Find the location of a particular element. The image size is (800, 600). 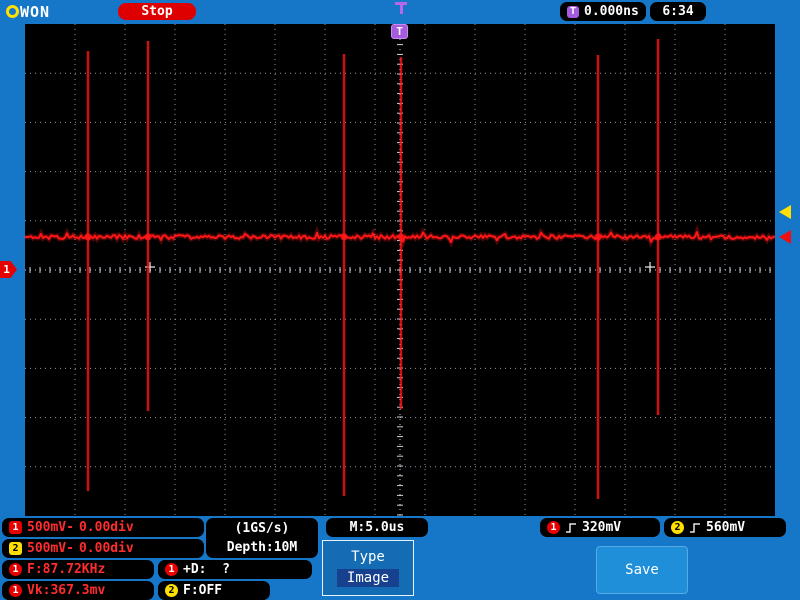

trigger-position-marker: T is located at coordinates (399, 31).